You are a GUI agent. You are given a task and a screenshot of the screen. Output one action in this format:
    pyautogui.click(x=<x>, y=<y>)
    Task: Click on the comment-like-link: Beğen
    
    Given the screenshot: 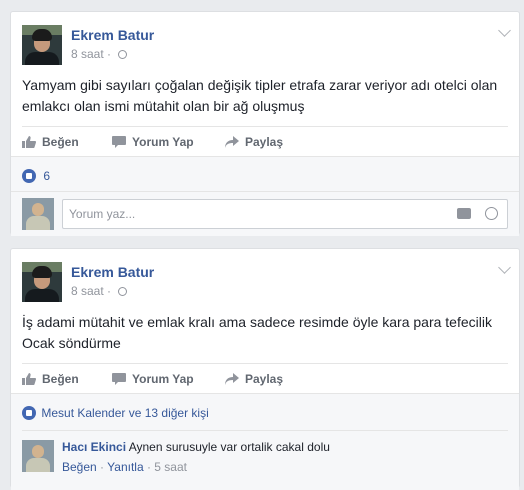 What is the action you would take?
    pyautogui.click(x=79, y=467)
    